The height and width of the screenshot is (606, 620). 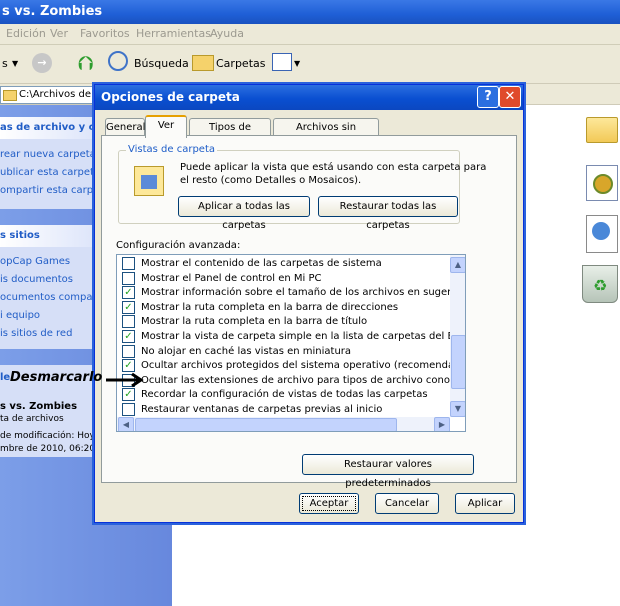 What do you see at coordinates (26, 33) in the screenshot?
I see `menu-item-edicion: Edición` at bounding box center [26, 33].